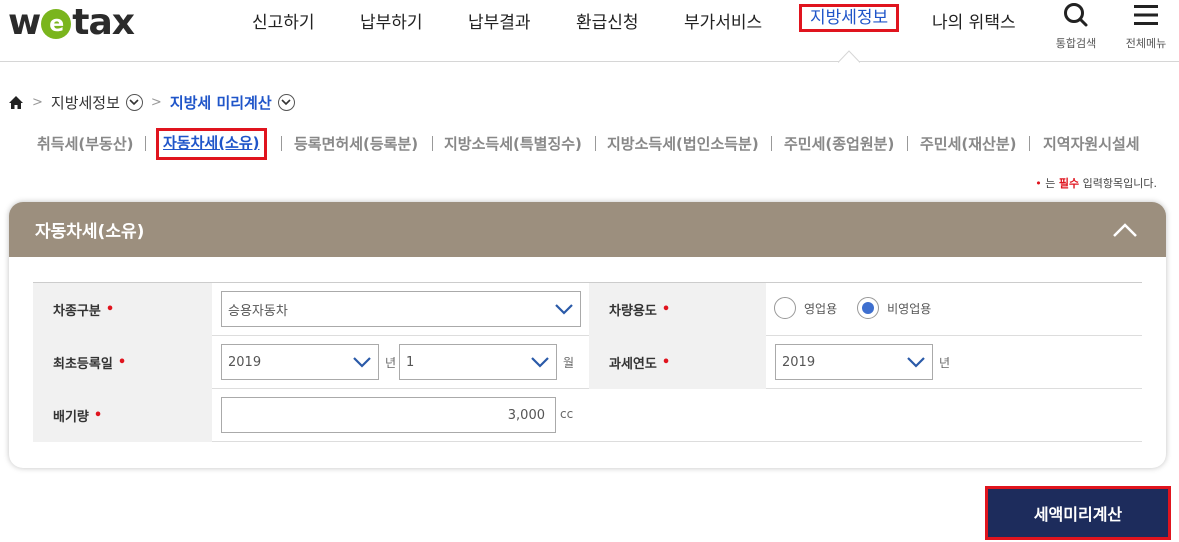 Image resolution: width=1179 pixels, height=542 pixels. Describe the element at coordinates (1146, 26) in the screenshot. I see `full-menu-button: 전체메뉴` at that location.